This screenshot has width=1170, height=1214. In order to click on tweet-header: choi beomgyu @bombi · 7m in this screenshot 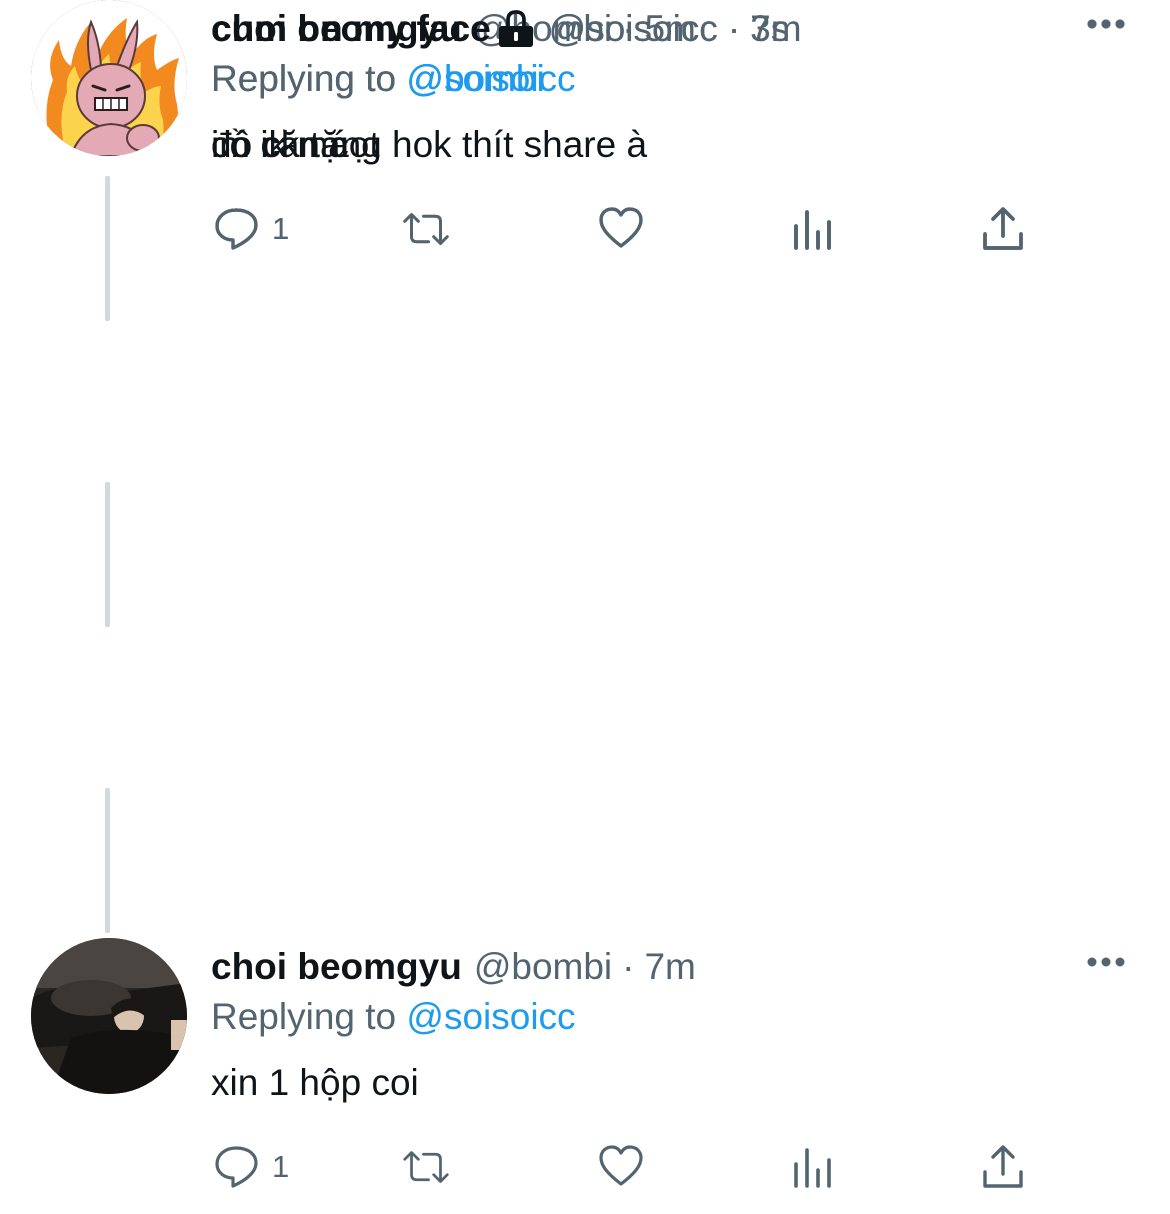, I will do `click(453, 967)`.